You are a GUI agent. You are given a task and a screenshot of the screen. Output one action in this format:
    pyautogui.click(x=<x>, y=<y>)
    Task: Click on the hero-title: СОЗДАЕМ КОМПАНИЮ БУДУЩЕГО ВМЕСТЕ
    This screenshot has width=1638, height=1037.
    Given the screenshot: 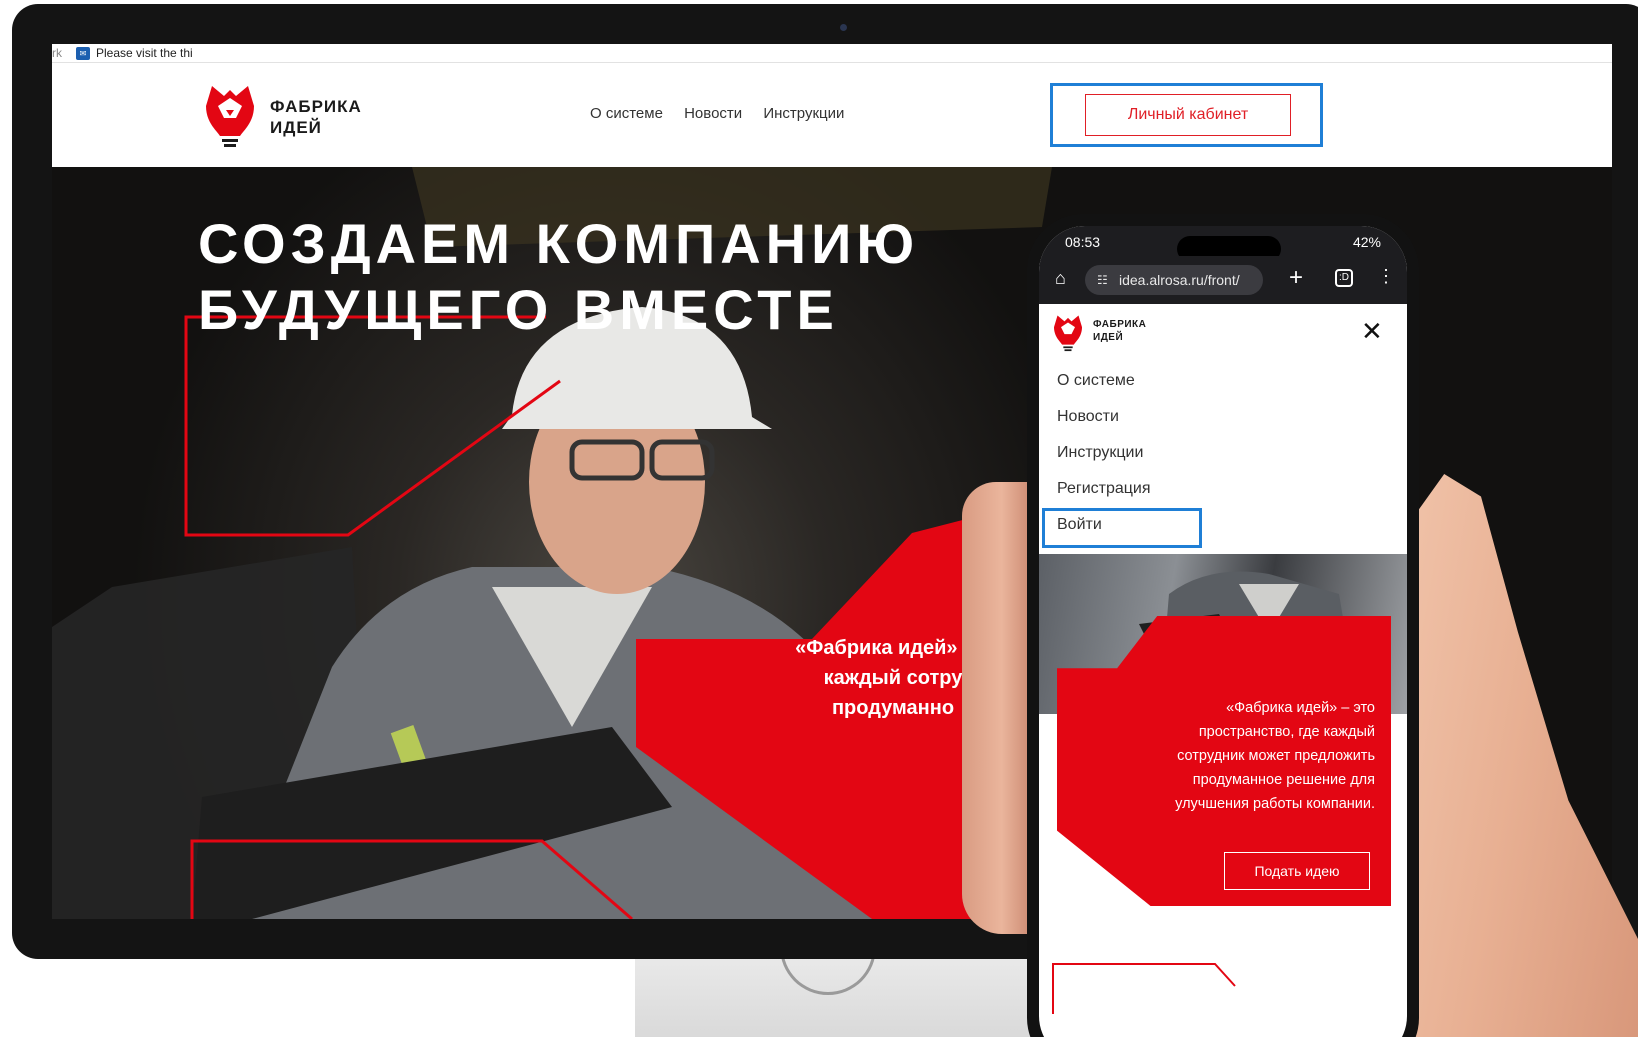 What is the action you would take?
    pyautogui.click(x=559, y=276)
    